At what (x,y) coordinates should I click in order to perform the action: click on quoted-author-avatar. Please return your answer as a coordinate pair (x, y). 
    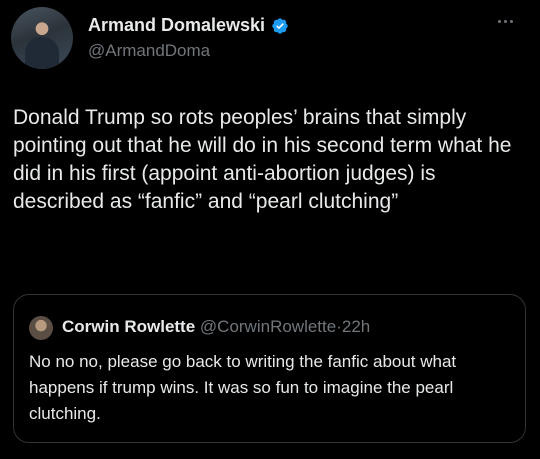
    Looking at the image, I should click on (41, 328).